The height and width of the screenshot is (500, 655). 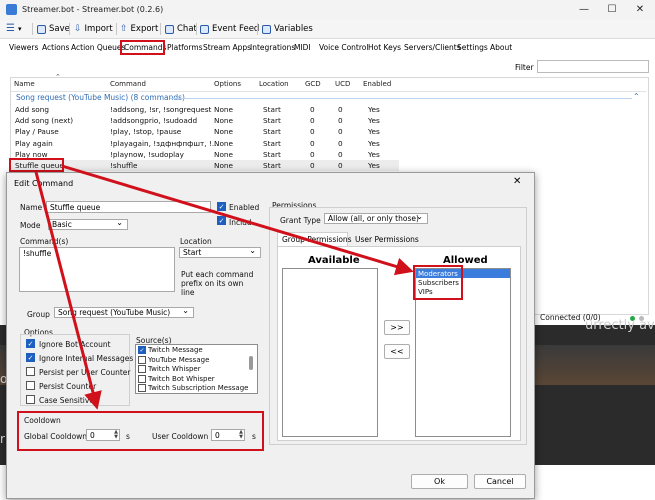 I want to click on ok-button: Ok, so click(x=439, y=481).